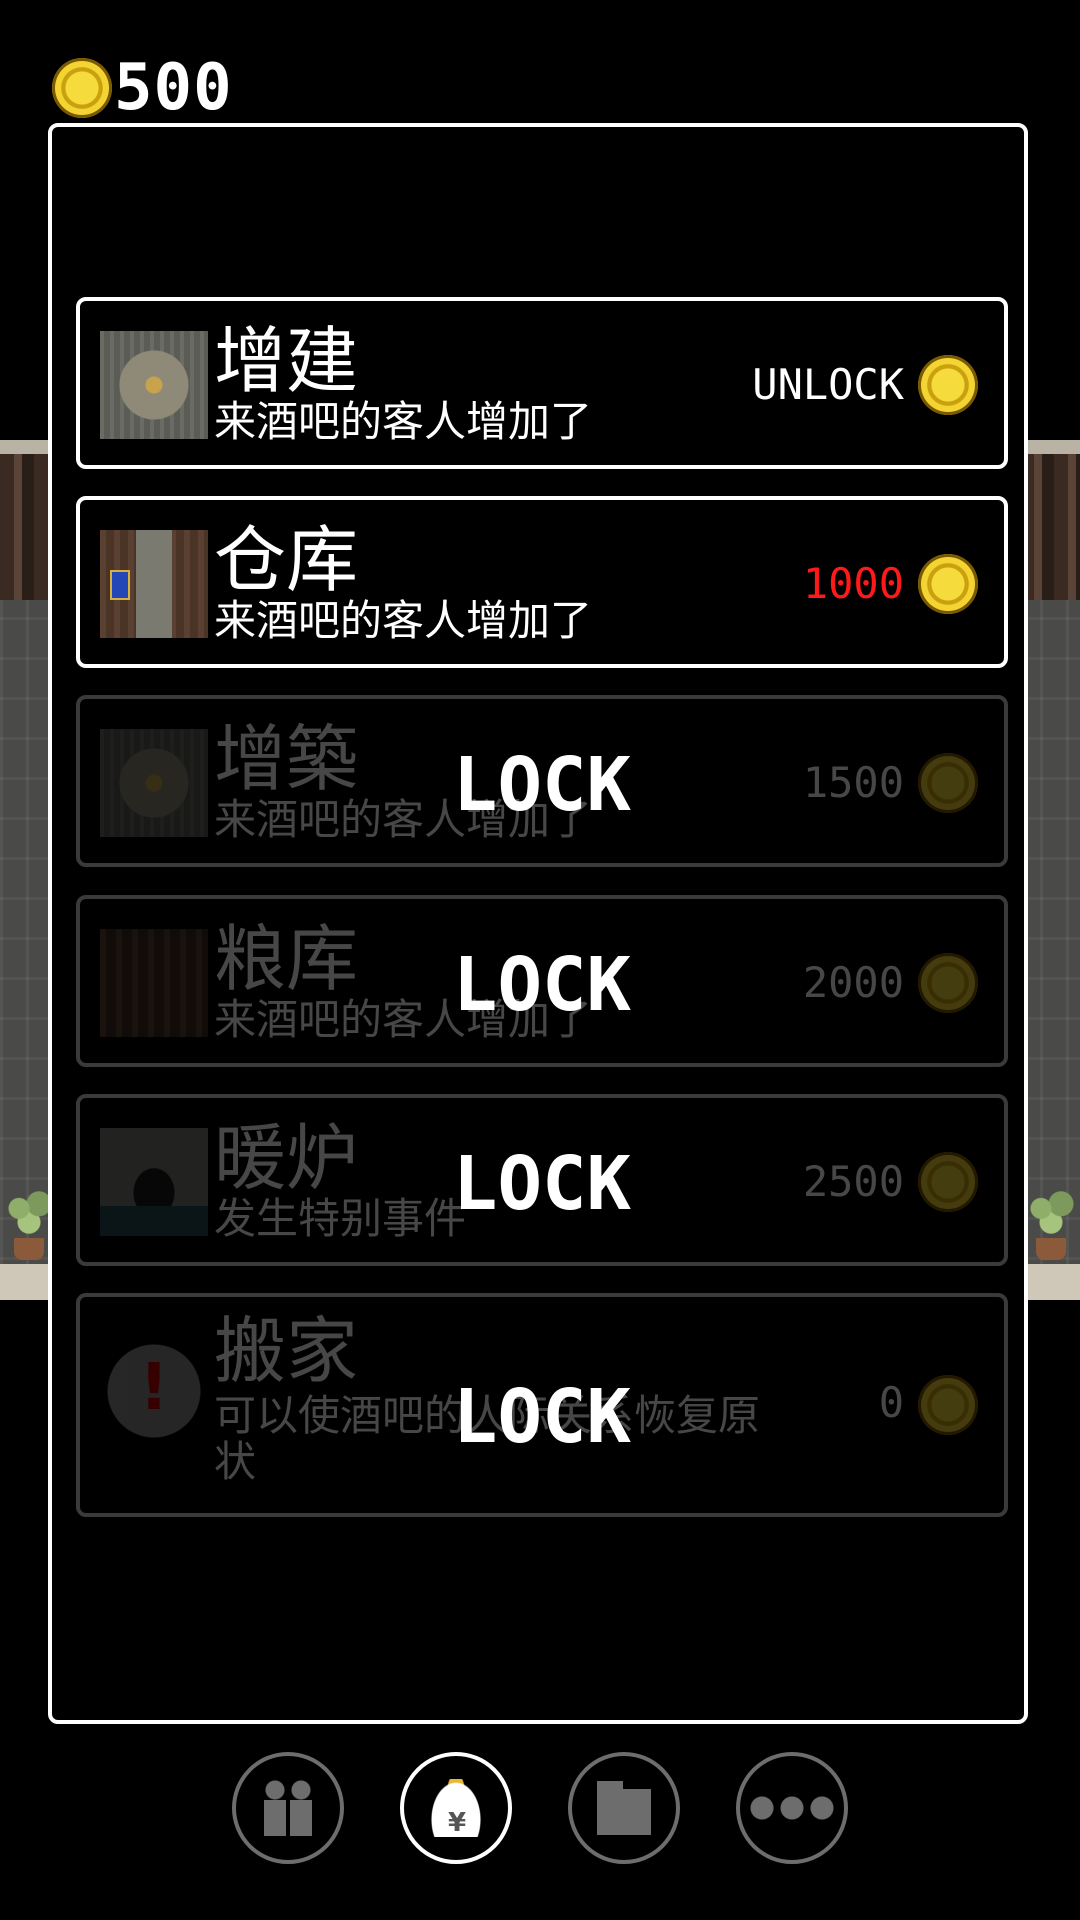  I want to click on nav-more-button, so click(792, 1808).